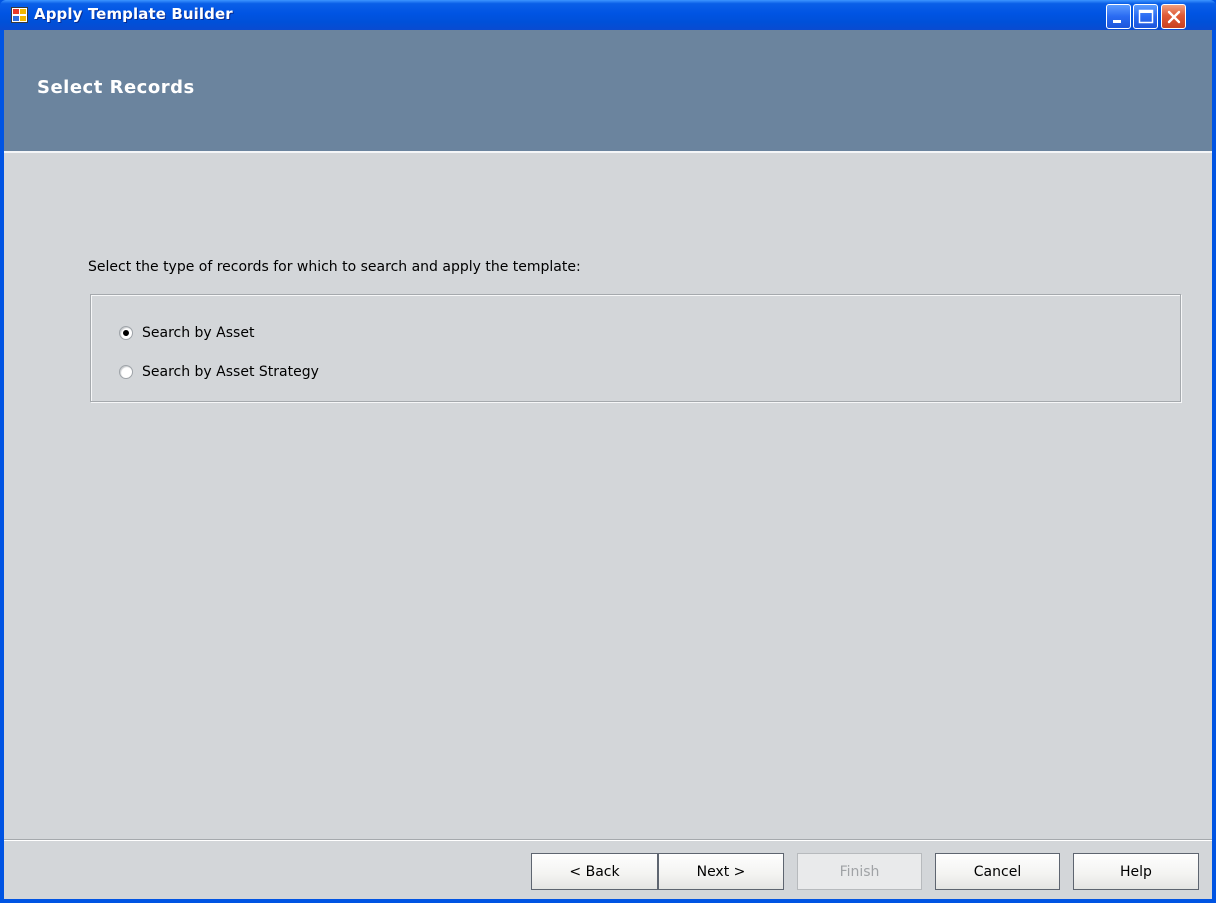 This screenshot has height=903, width=1216. I want to click on minimize-button, so click(1118, 16).